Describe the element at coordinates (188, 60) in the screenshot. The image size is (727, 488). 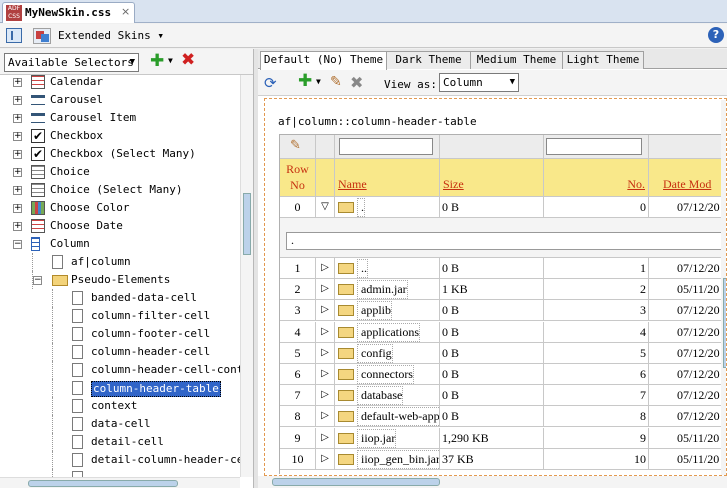
I see `delete-selector-icon: ✖` at that location.